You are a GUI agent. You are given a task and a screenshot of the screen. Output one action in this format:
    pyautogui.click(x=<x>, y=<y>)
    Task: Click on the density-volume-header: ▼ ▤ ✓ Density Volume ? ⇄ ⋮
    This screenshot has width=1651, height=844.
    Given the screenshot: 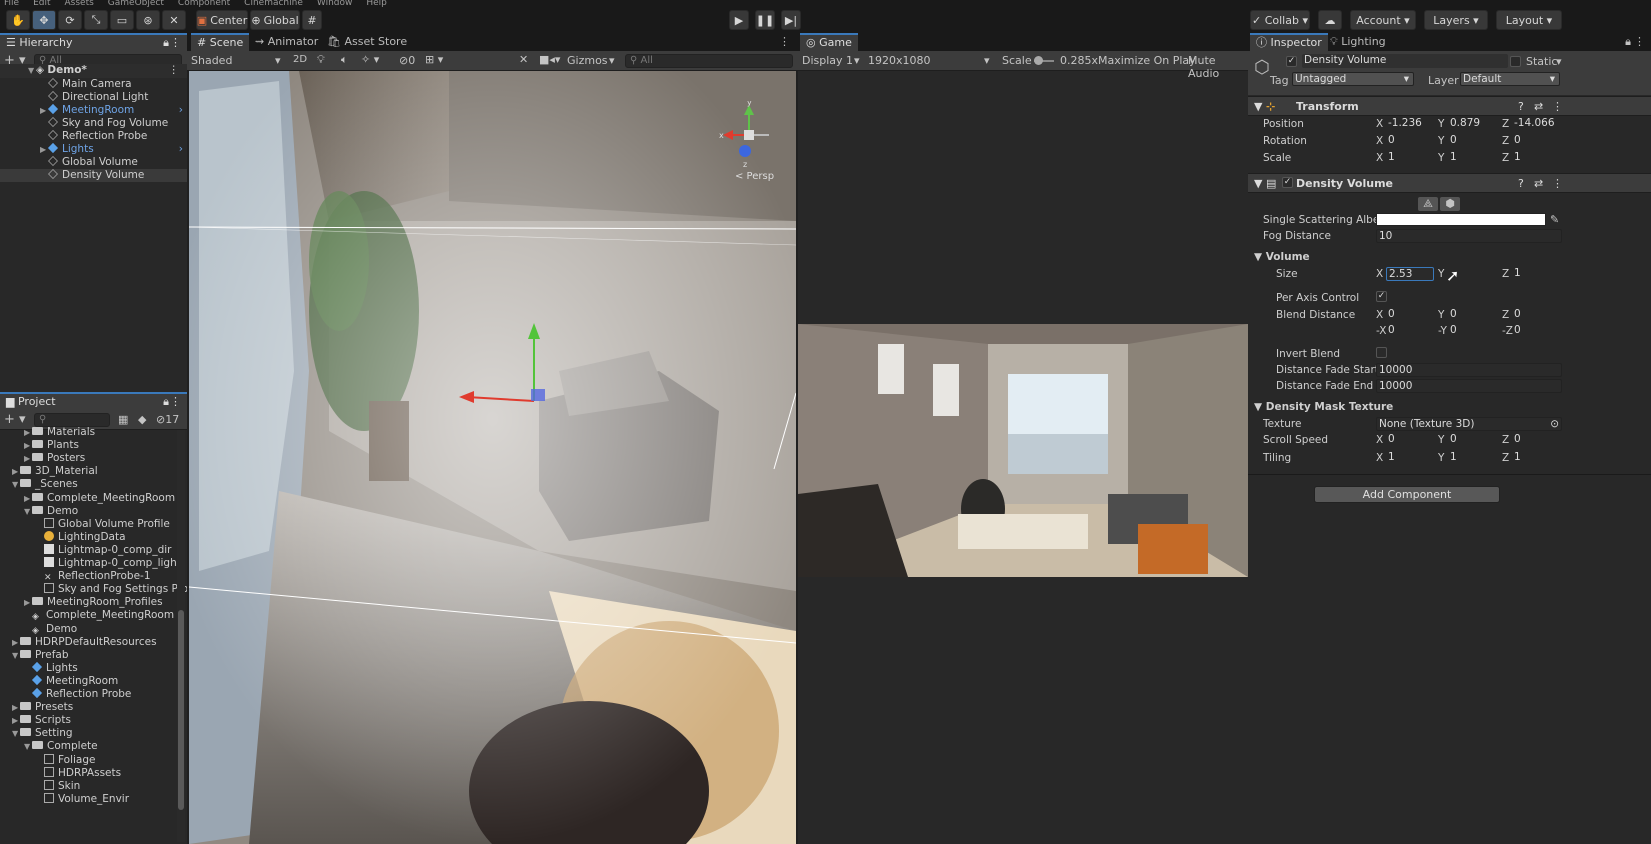 What is the action you would take?
    pyautogui.click(x=1449, y=183)
    